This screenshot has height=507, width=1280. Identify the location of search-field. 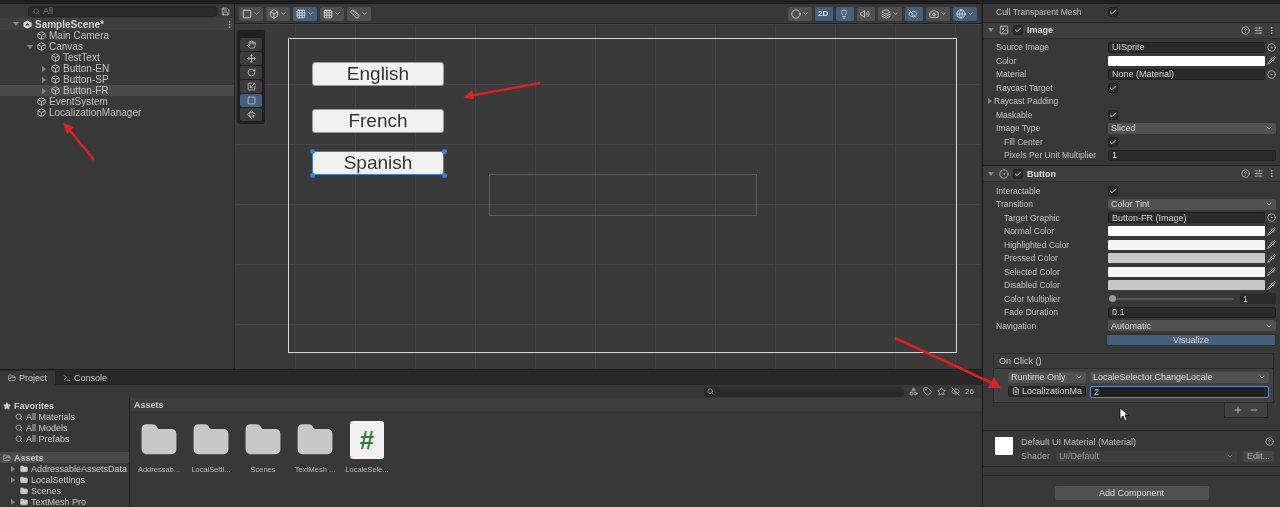
(804, 391).